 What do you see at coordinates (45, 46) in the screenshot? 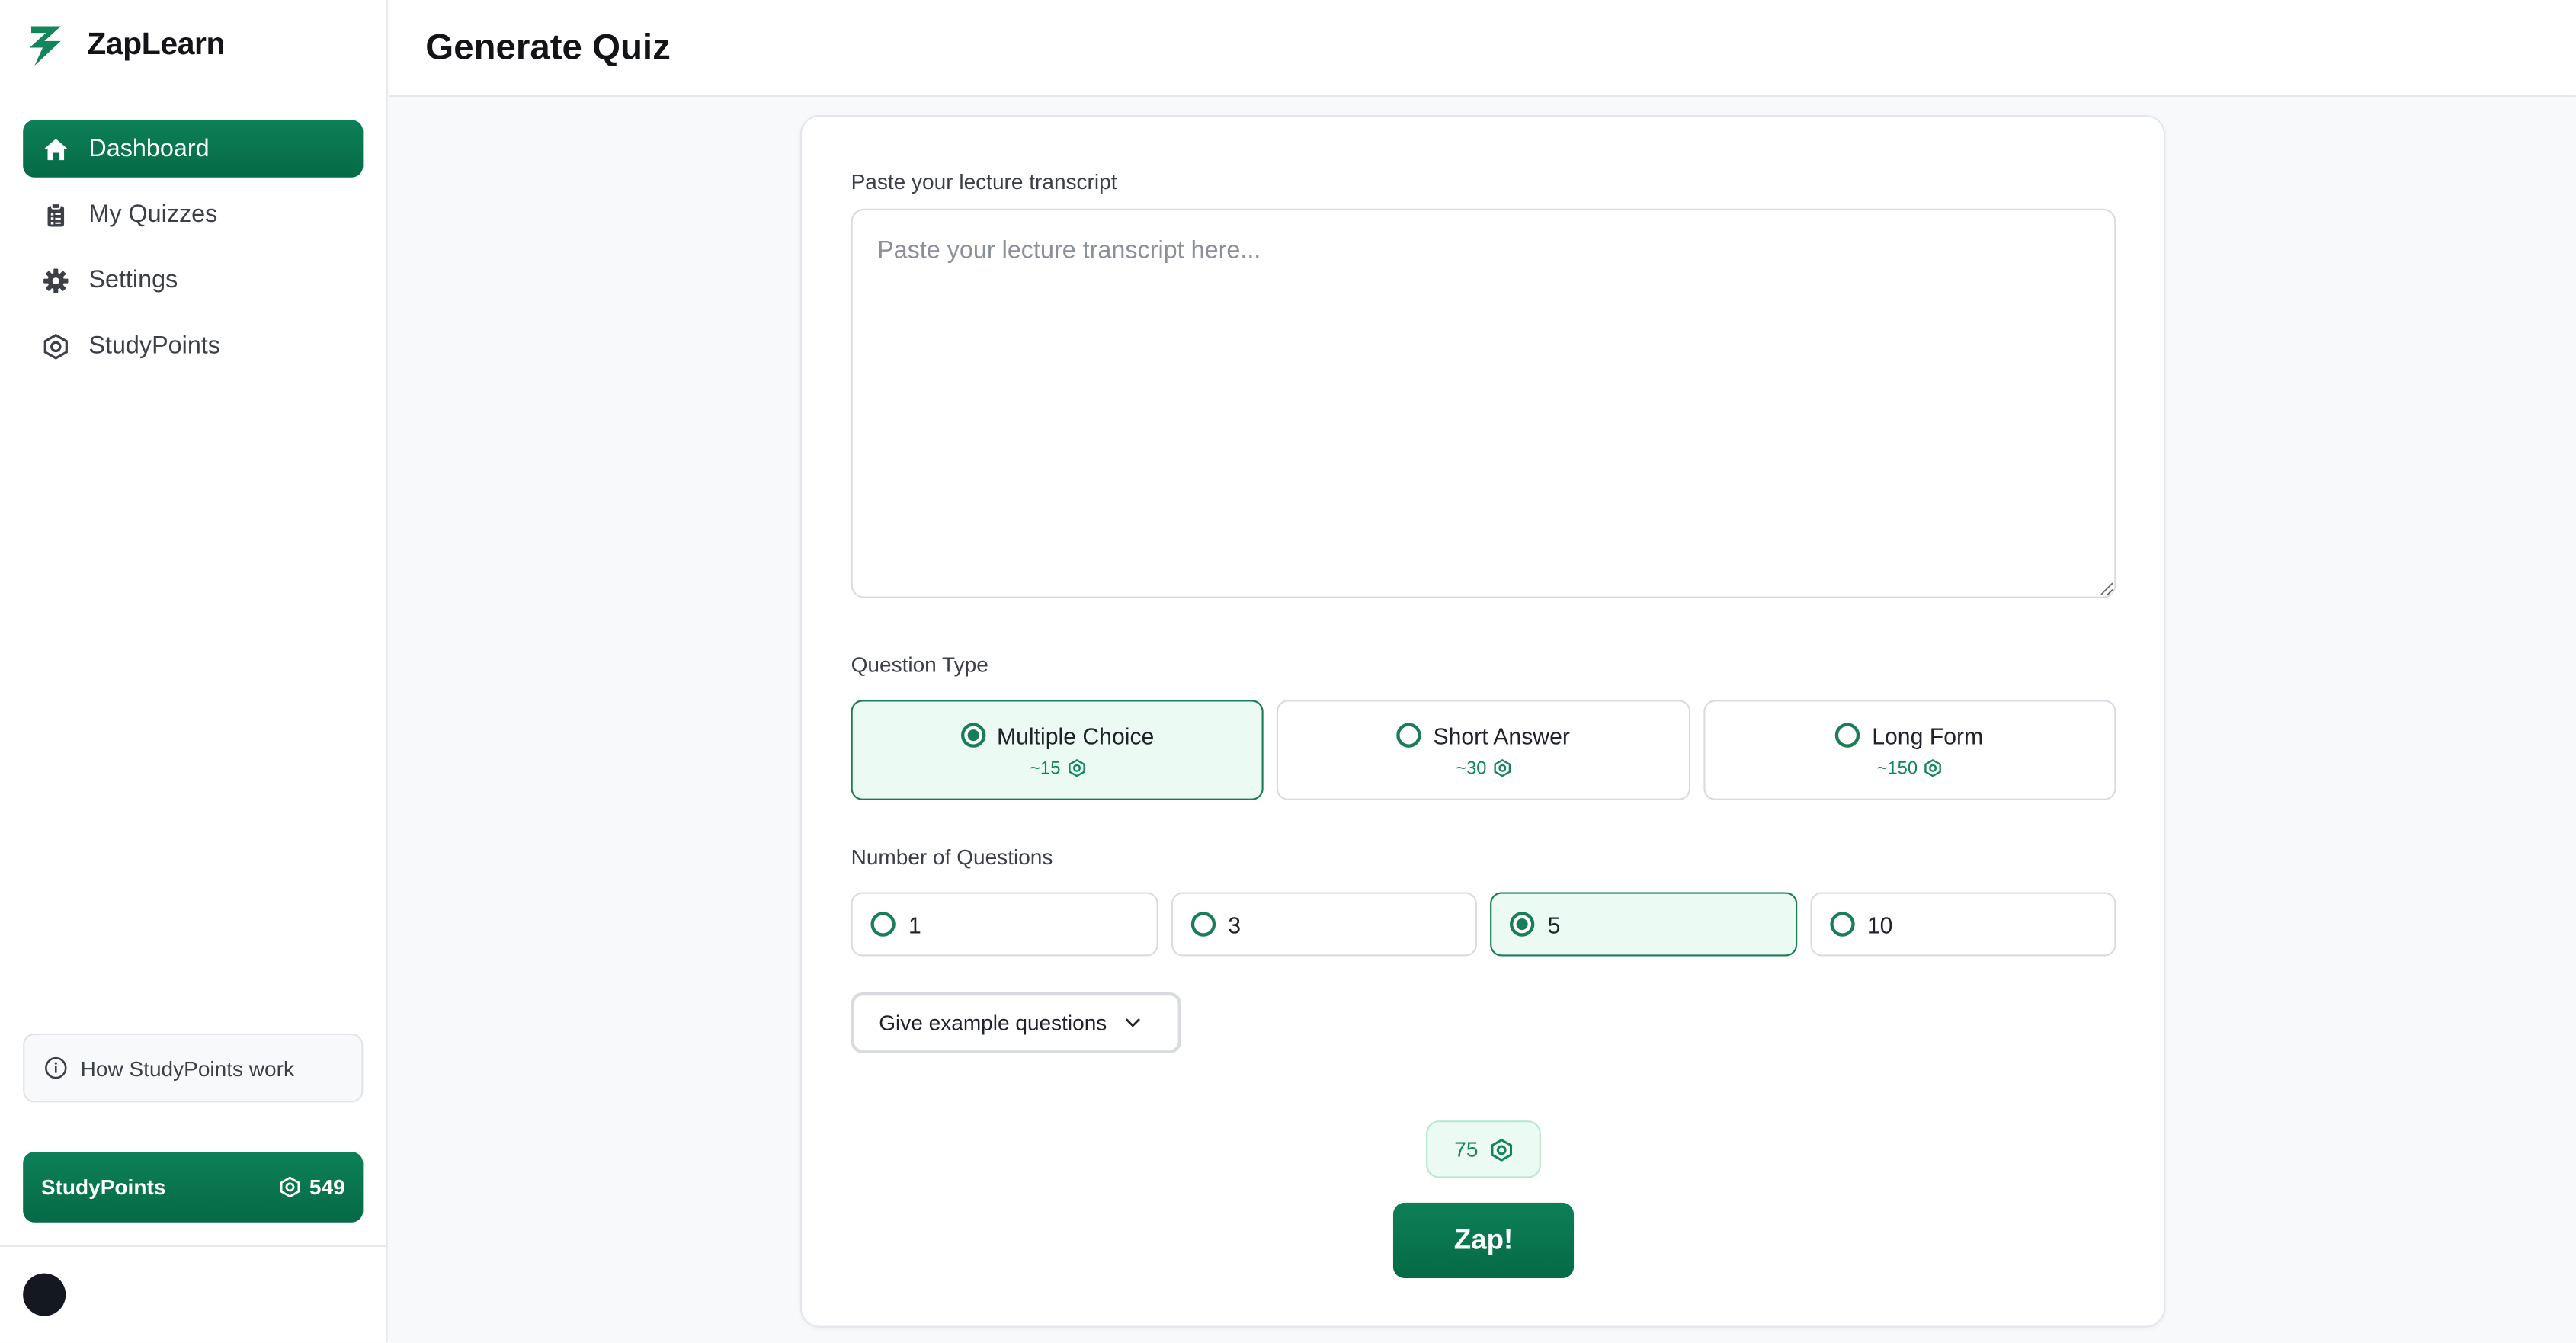
I see `lightning-logo-icon` at bounding box center [45, 46].